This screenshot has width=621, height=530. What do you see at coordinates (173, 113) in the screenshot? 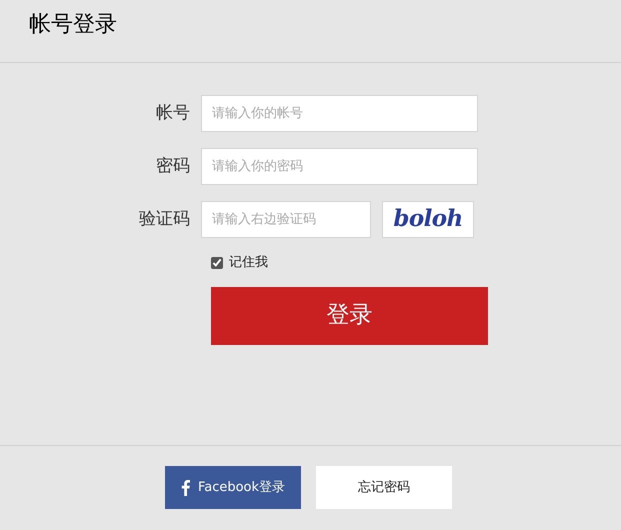
I see `field-label: 帐号` at bounding box center [173, 113].